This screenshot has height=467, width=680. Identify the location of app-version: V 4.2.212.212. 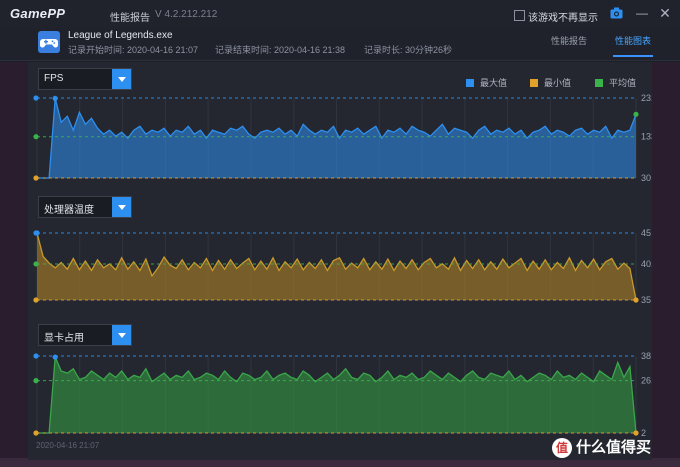
(186, 14).